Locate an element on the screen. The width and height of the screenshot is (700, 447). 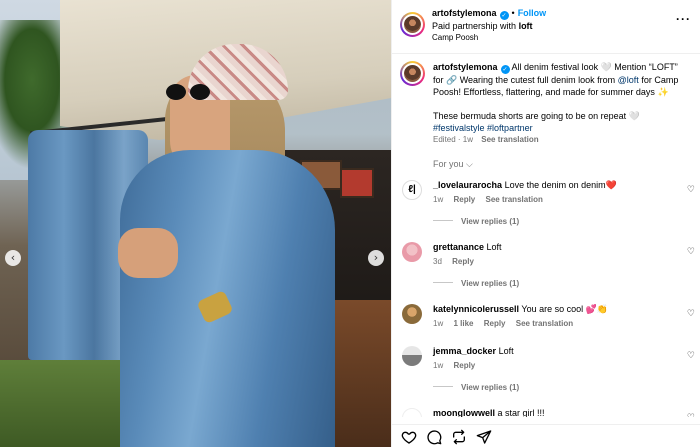
comment-meta: 1w Reply is located at coordinates (458, 365).